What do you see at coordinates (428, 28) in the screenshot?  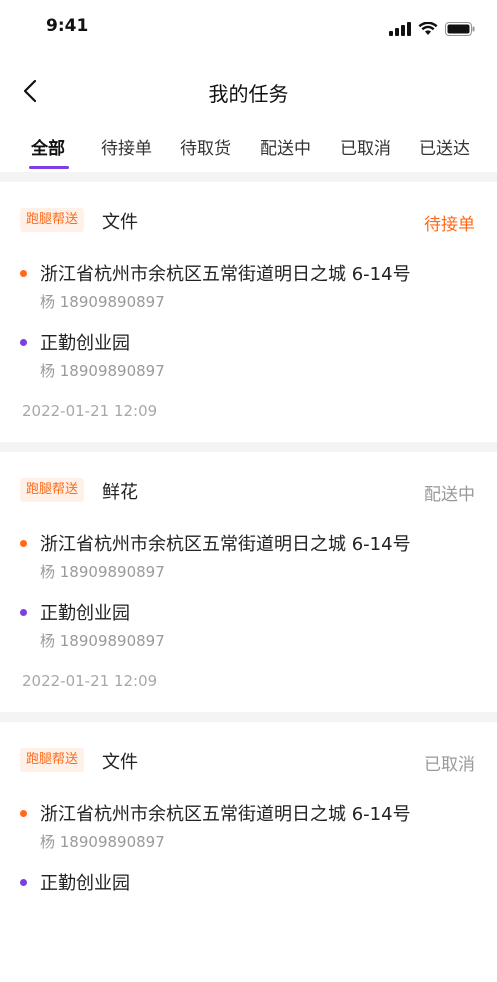 I see `wifi-icon` at bounding box center [428, 28].